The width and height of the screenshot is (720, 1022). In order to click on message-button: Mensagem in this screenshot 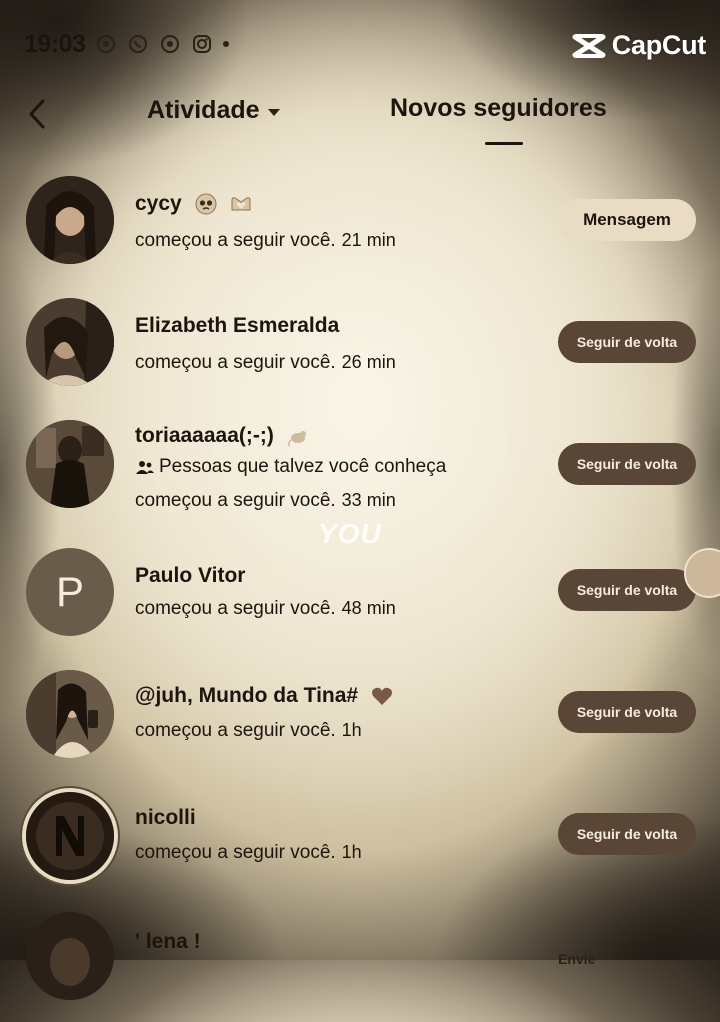, I will do `click(627, 220)`.